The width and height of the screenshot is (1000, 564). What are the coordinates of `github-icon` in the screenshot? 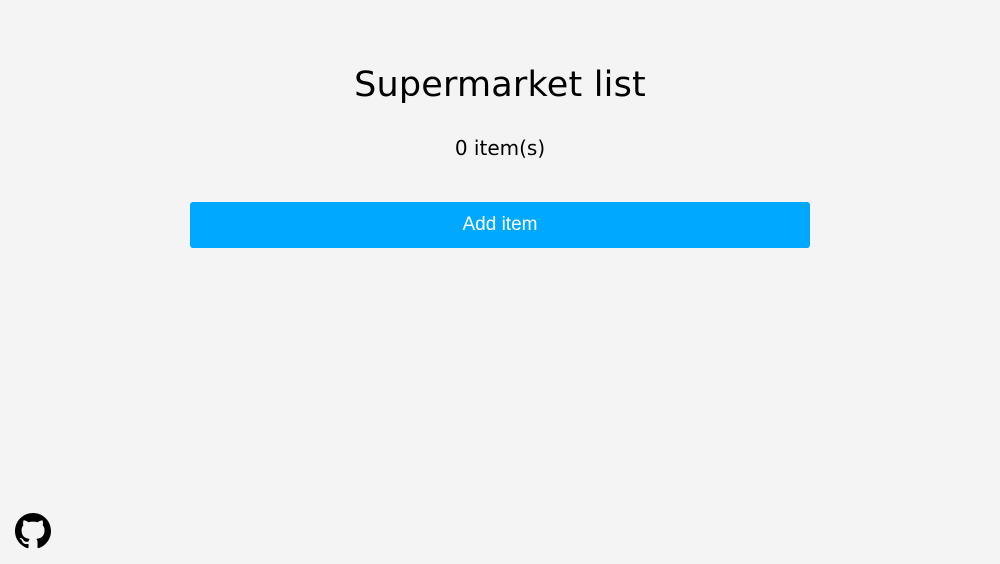 It's located at (33, 531).